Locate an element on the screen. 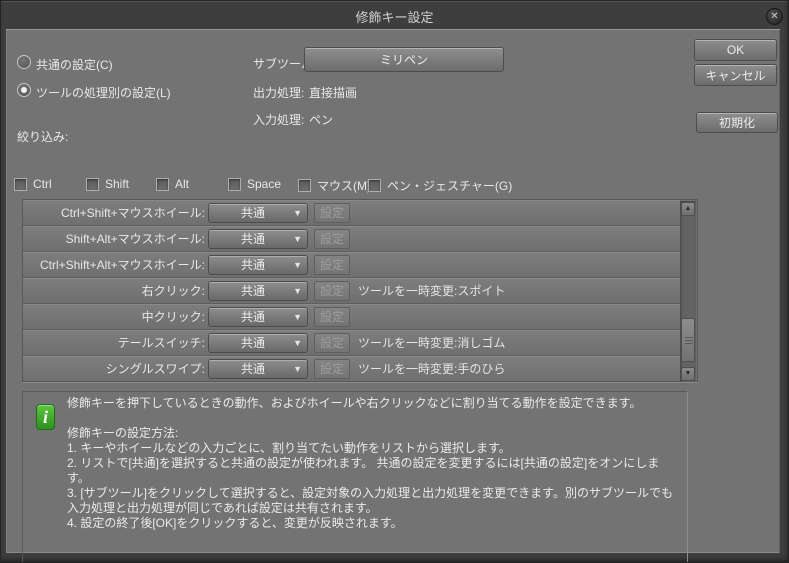 The height and width of the screenshot is (563, 789). filter-label: 絞り込み: is located at coordinates (43, 137).